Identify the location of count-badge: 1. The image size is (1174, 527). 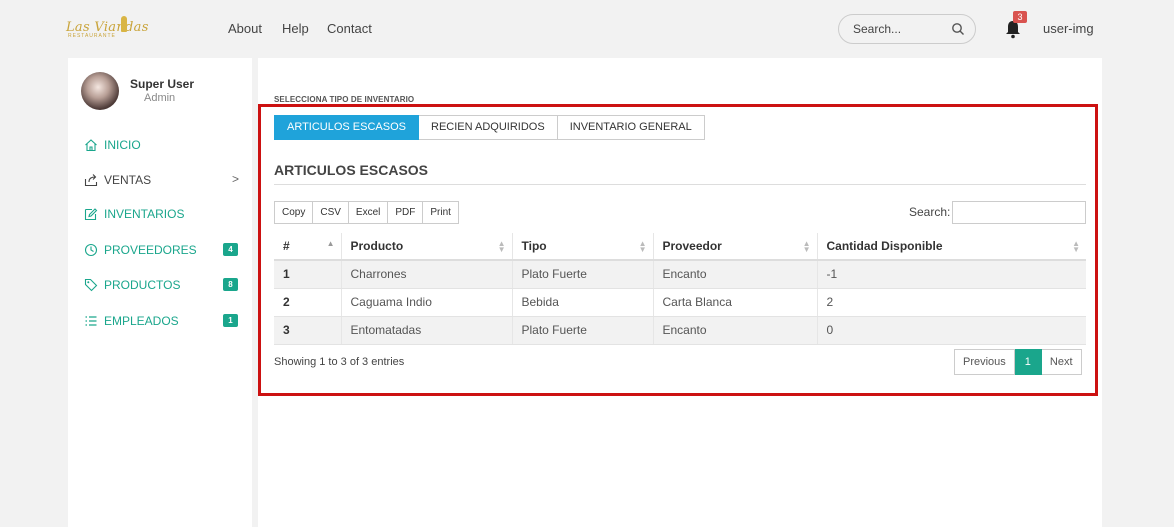
(230, 320).